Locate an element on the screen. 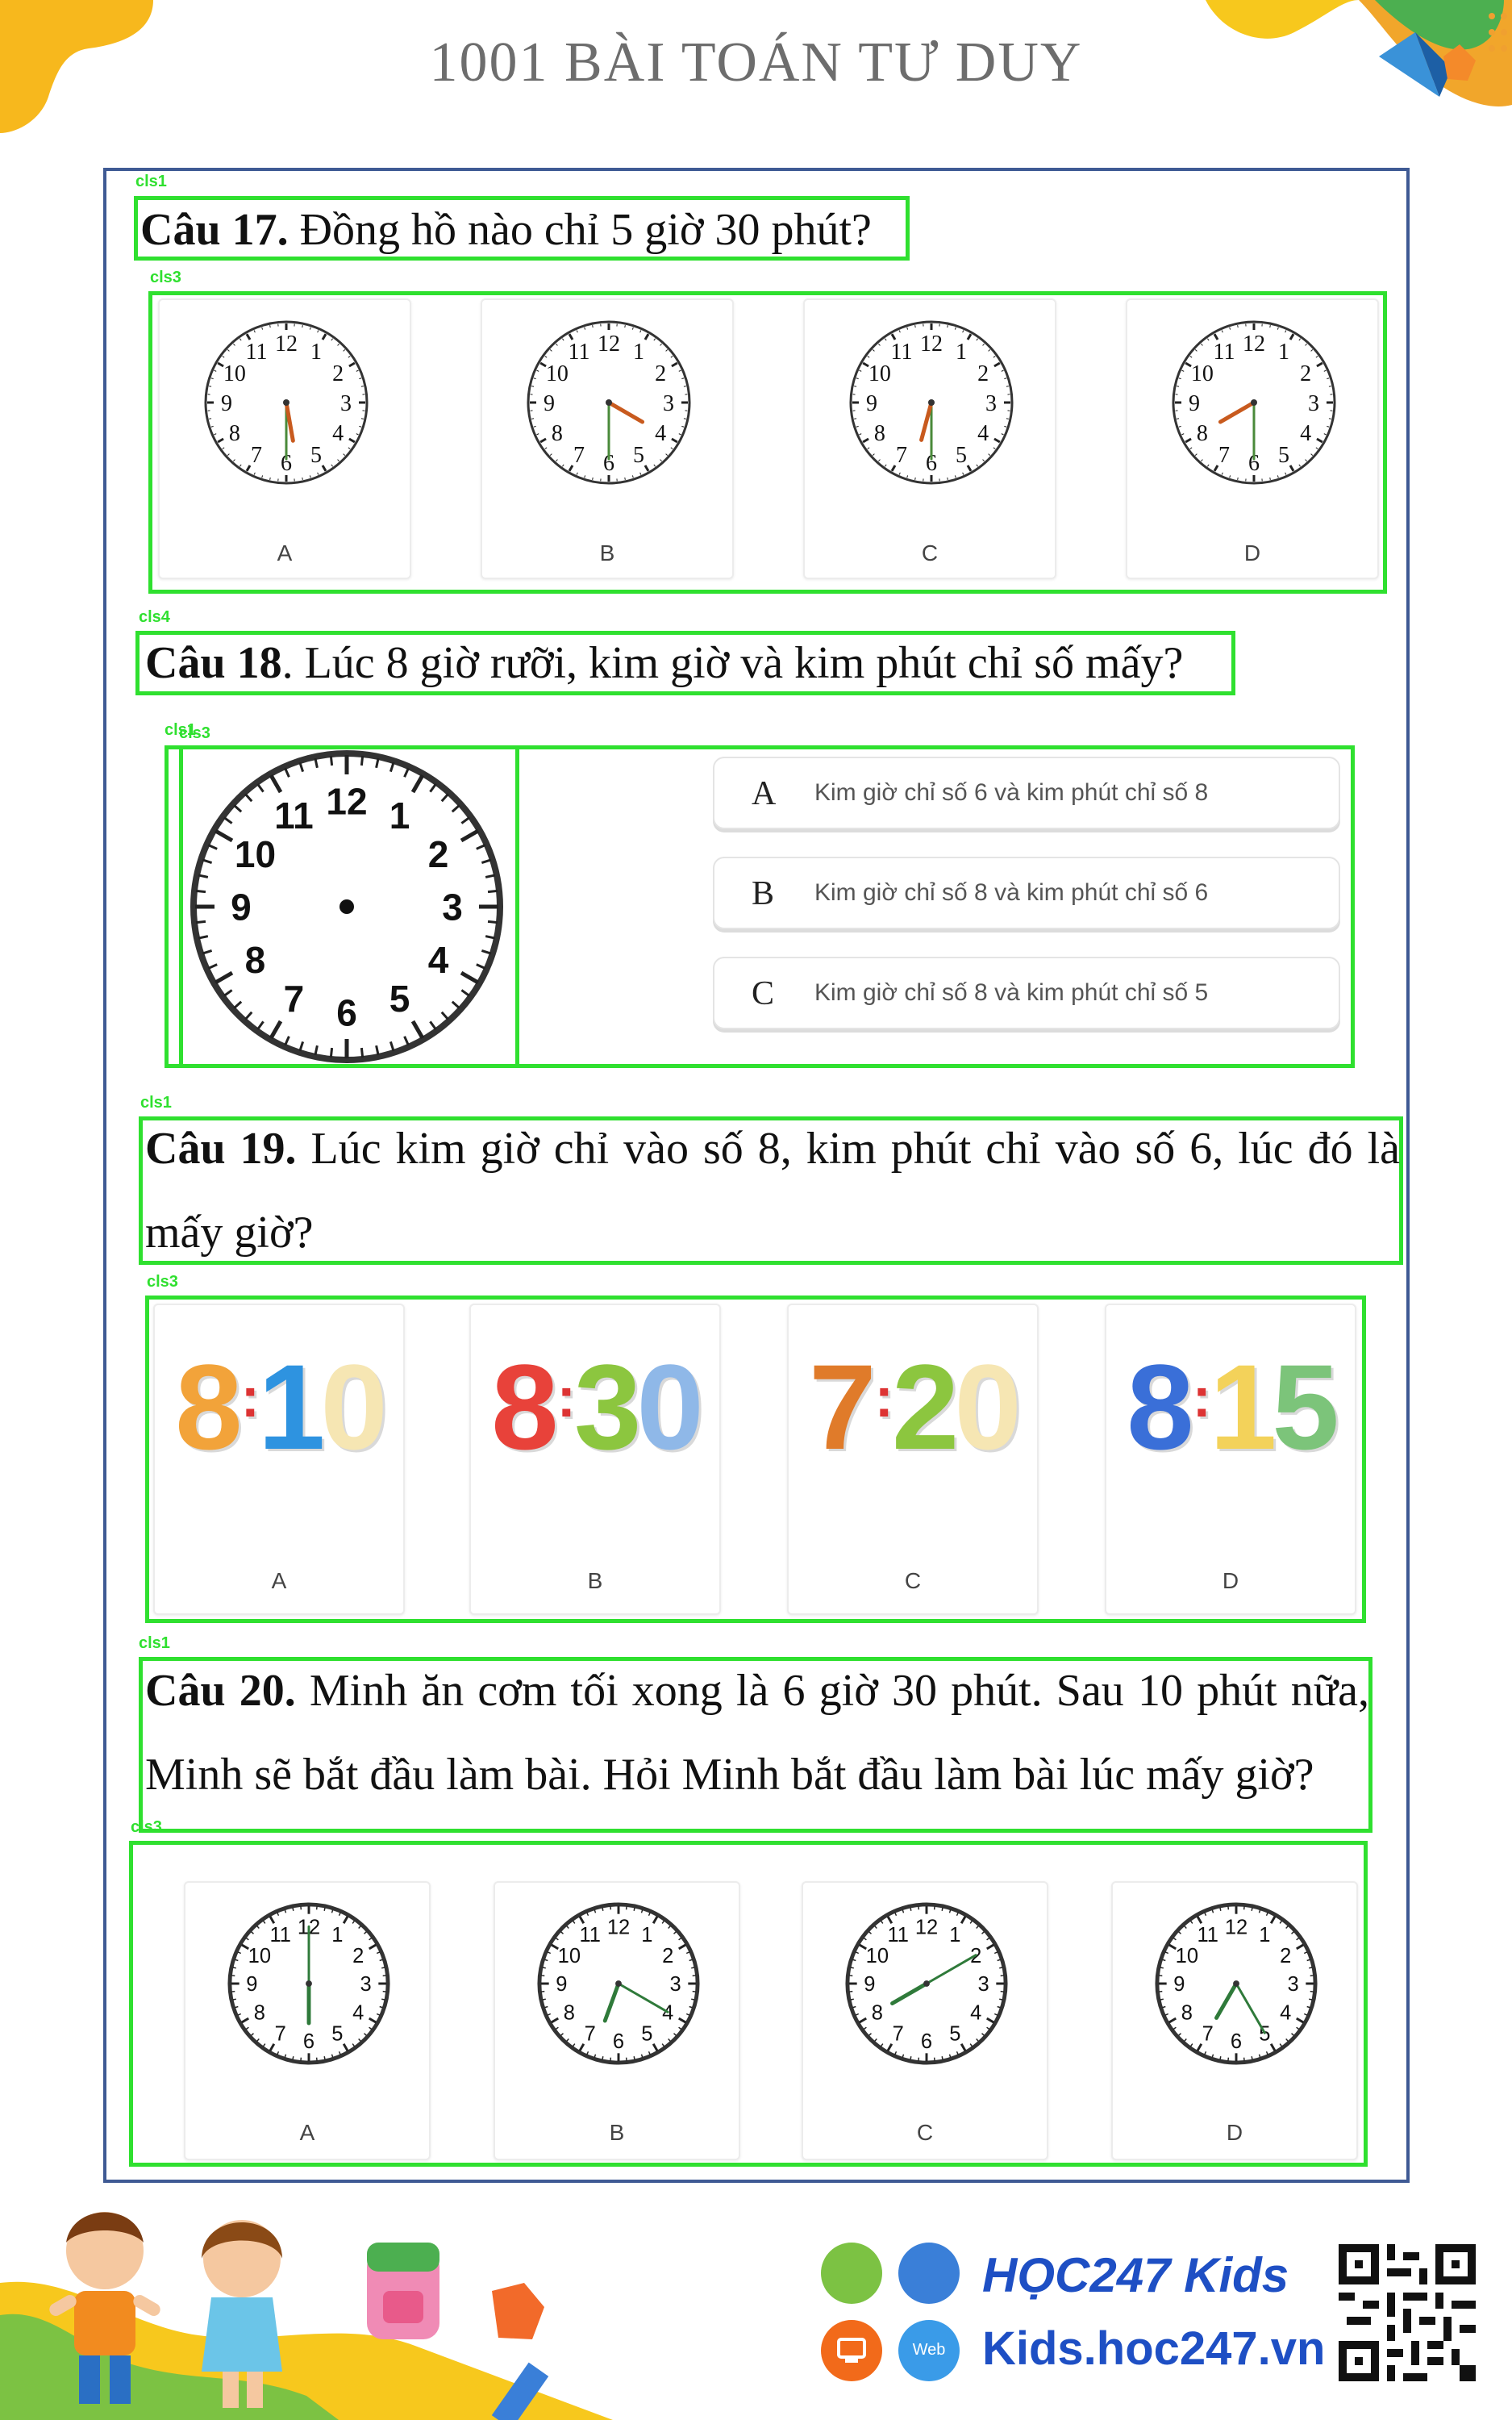 This screenshot has height=2420, width=1512. question-17-text: Câu 17. Đồng hồ nào chỉ 5 giờ 30 phút? is located at coordinates (506, 230).